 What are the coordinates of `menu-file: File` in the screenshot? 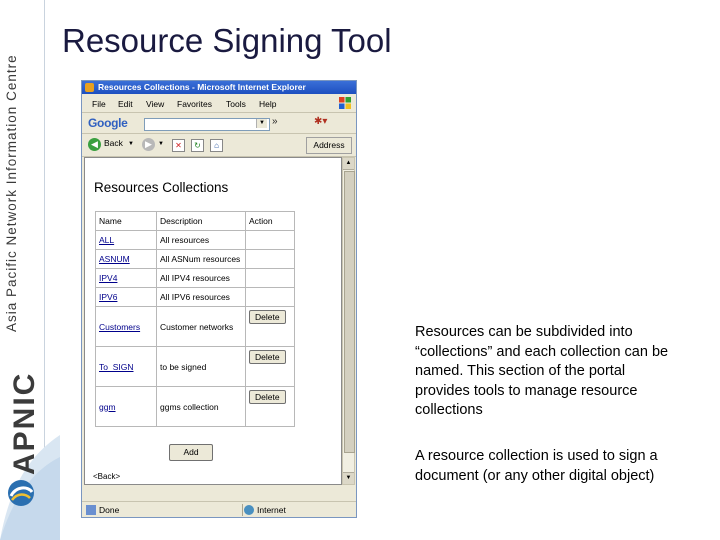 It's located at (99, 104).